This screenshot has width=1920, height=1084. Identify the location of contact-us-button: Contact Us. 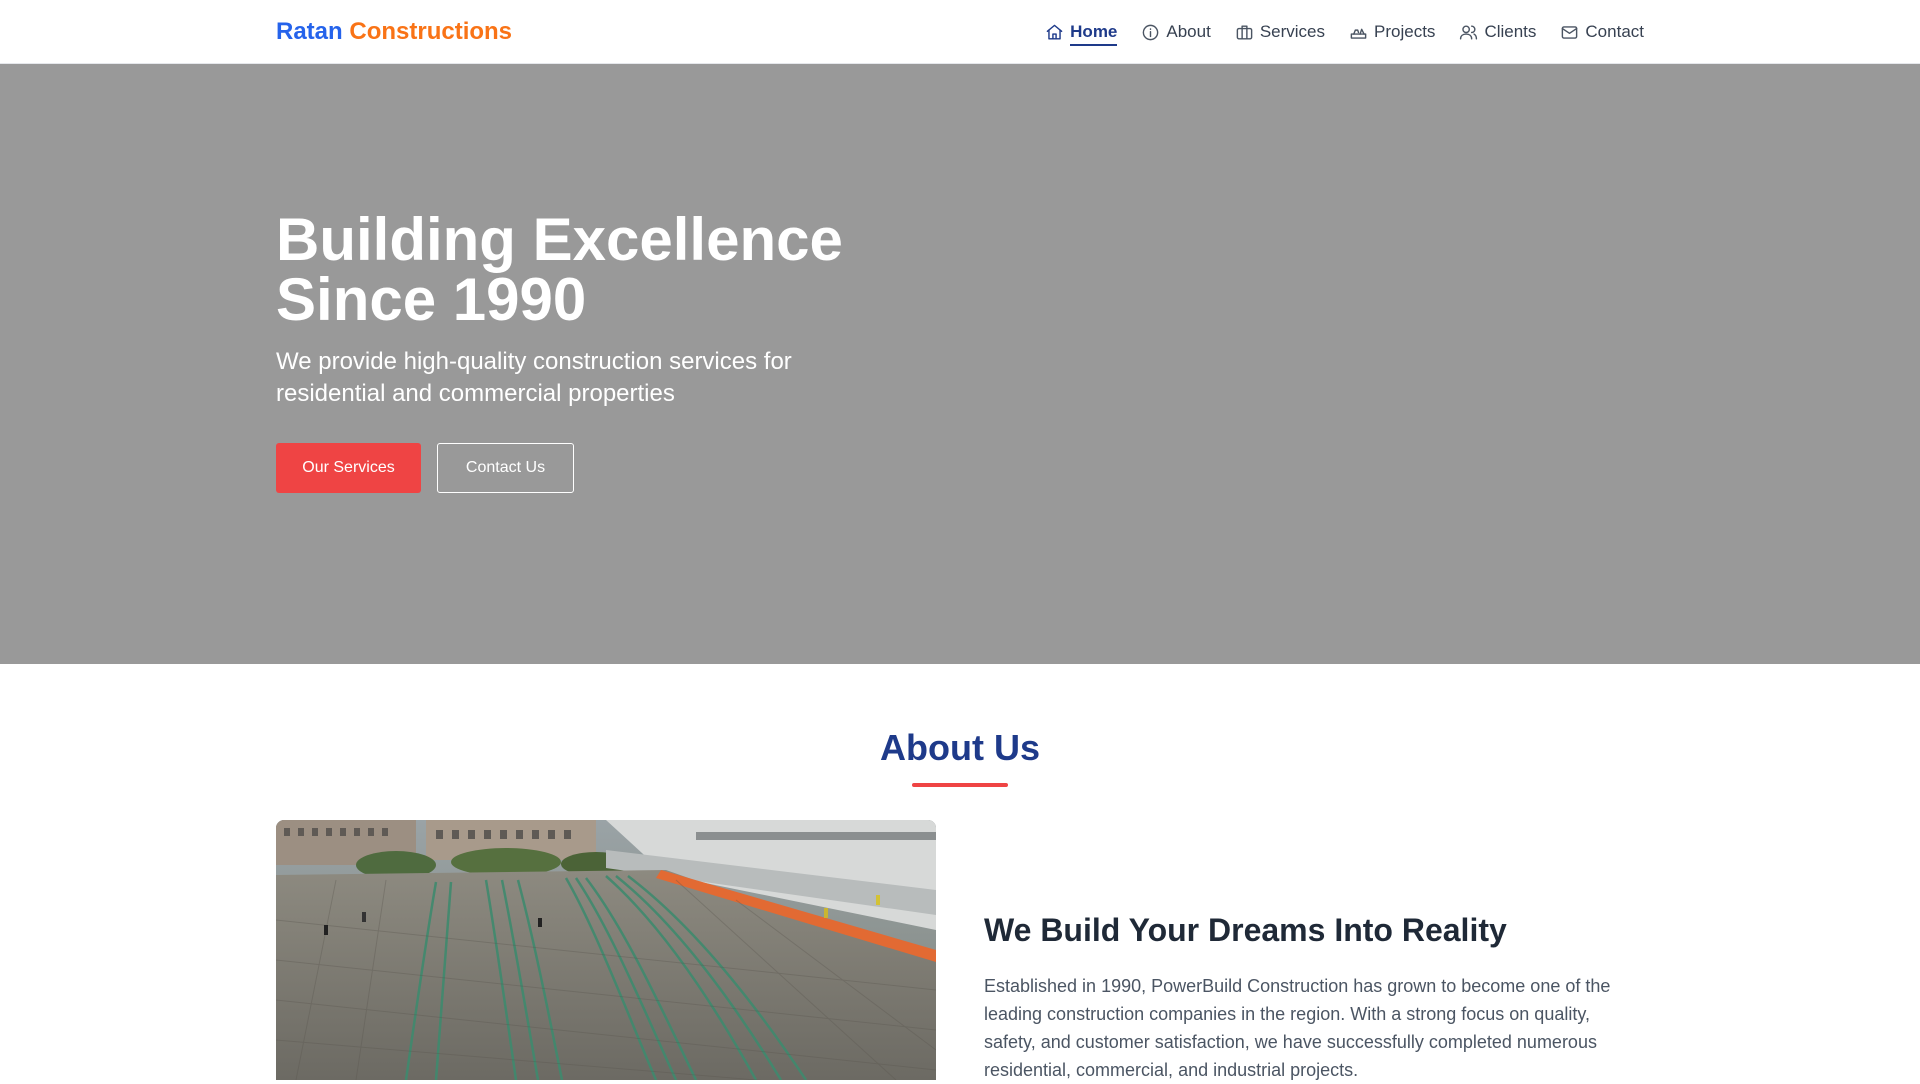
(505, 468).